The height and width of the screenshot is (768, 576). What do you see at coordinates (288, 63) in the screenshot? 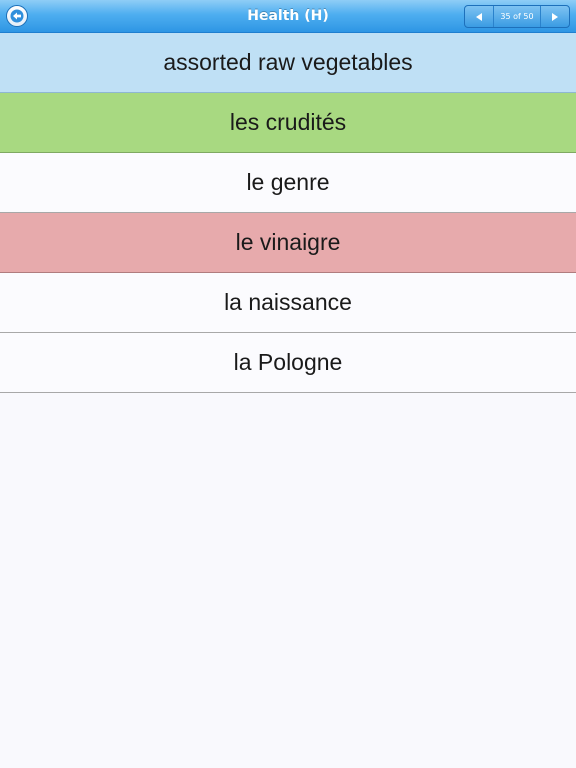
I see `question-prompt: assorted raw vegetables` at bounding box center [288, 63].